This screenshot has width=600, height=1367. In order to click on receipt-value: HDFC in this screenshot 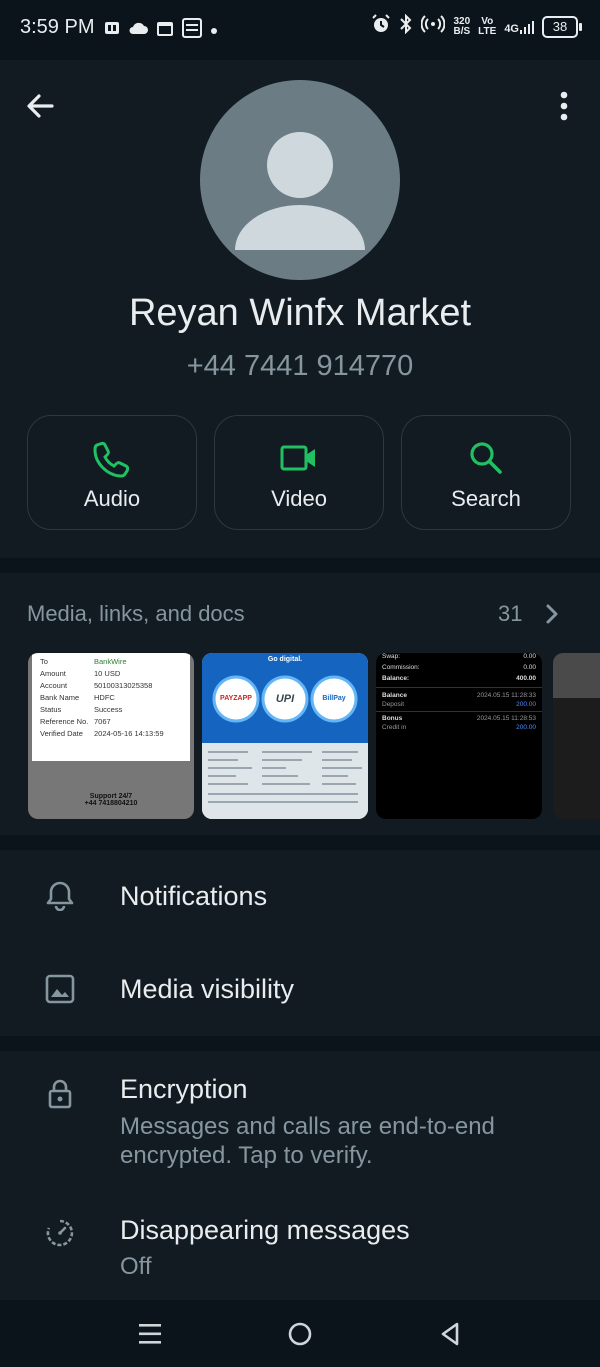, I will do `click(104, 697)`.